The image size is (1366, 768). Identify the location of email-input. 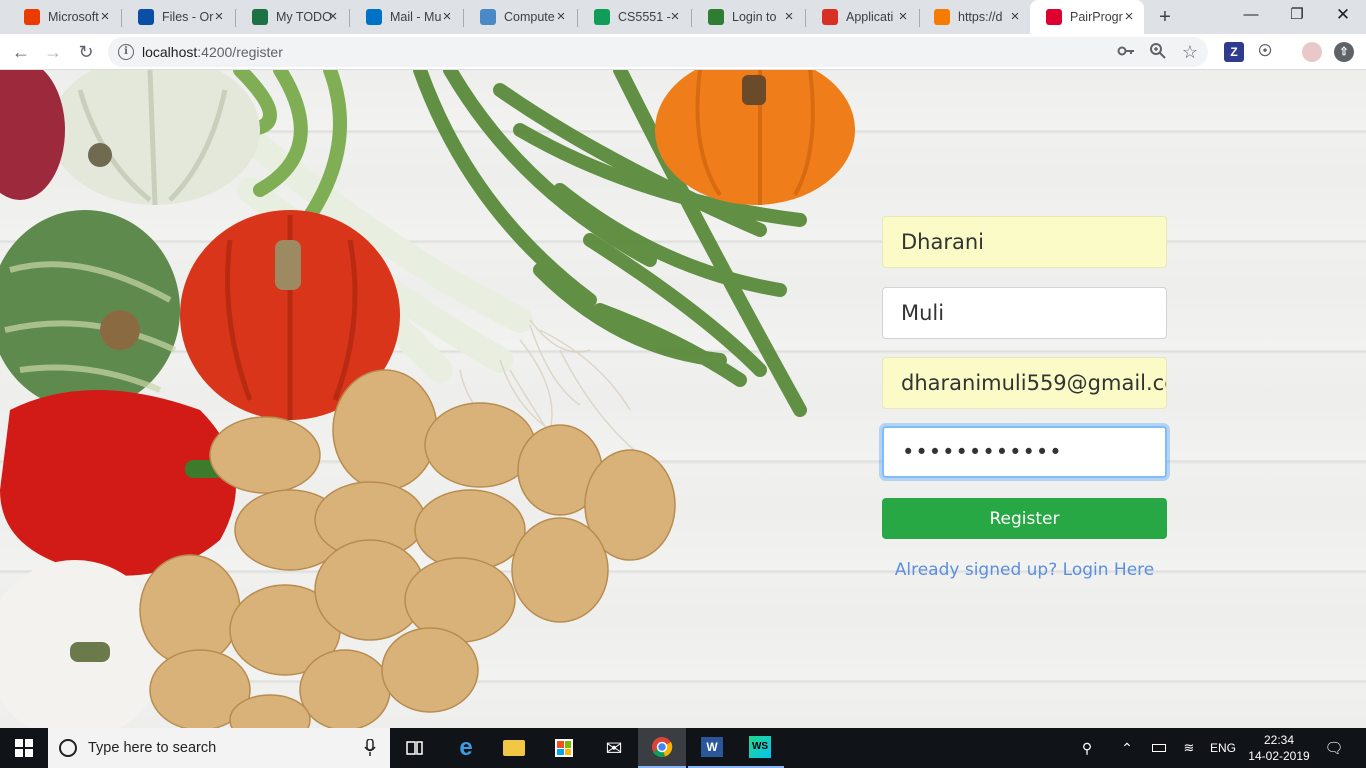
(1024, 383).